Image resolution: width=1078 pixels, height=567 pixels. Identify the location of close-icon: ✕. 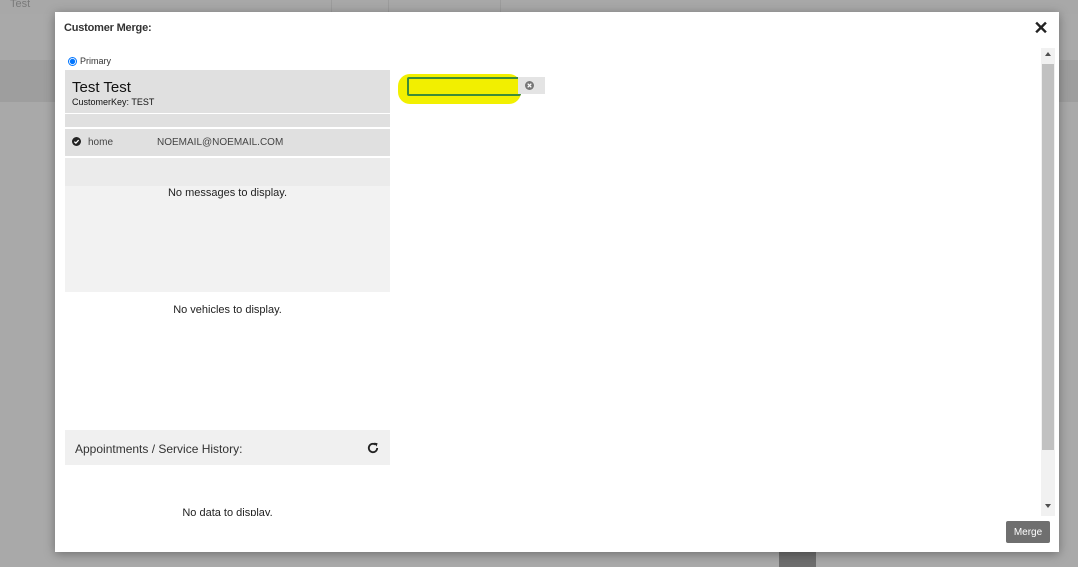
(1041, 28).